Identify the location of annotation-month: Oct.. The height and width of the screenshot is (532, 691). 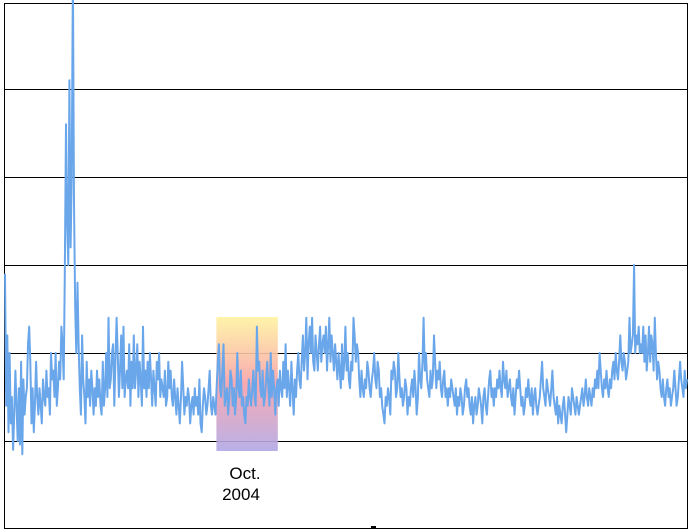
(244, 473).